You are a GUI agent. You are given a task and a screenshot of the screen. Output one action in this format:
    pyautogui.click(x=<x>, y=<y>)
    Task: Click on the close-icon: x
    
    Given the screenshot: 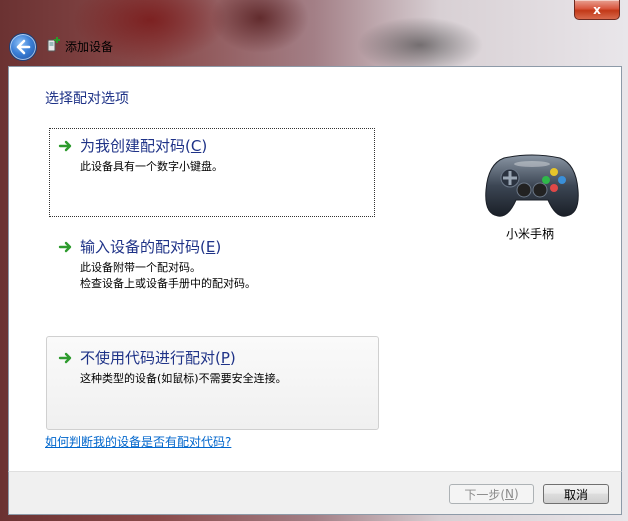 What is the action you would take?
    pyautogui.click(x=597, y=9)
    